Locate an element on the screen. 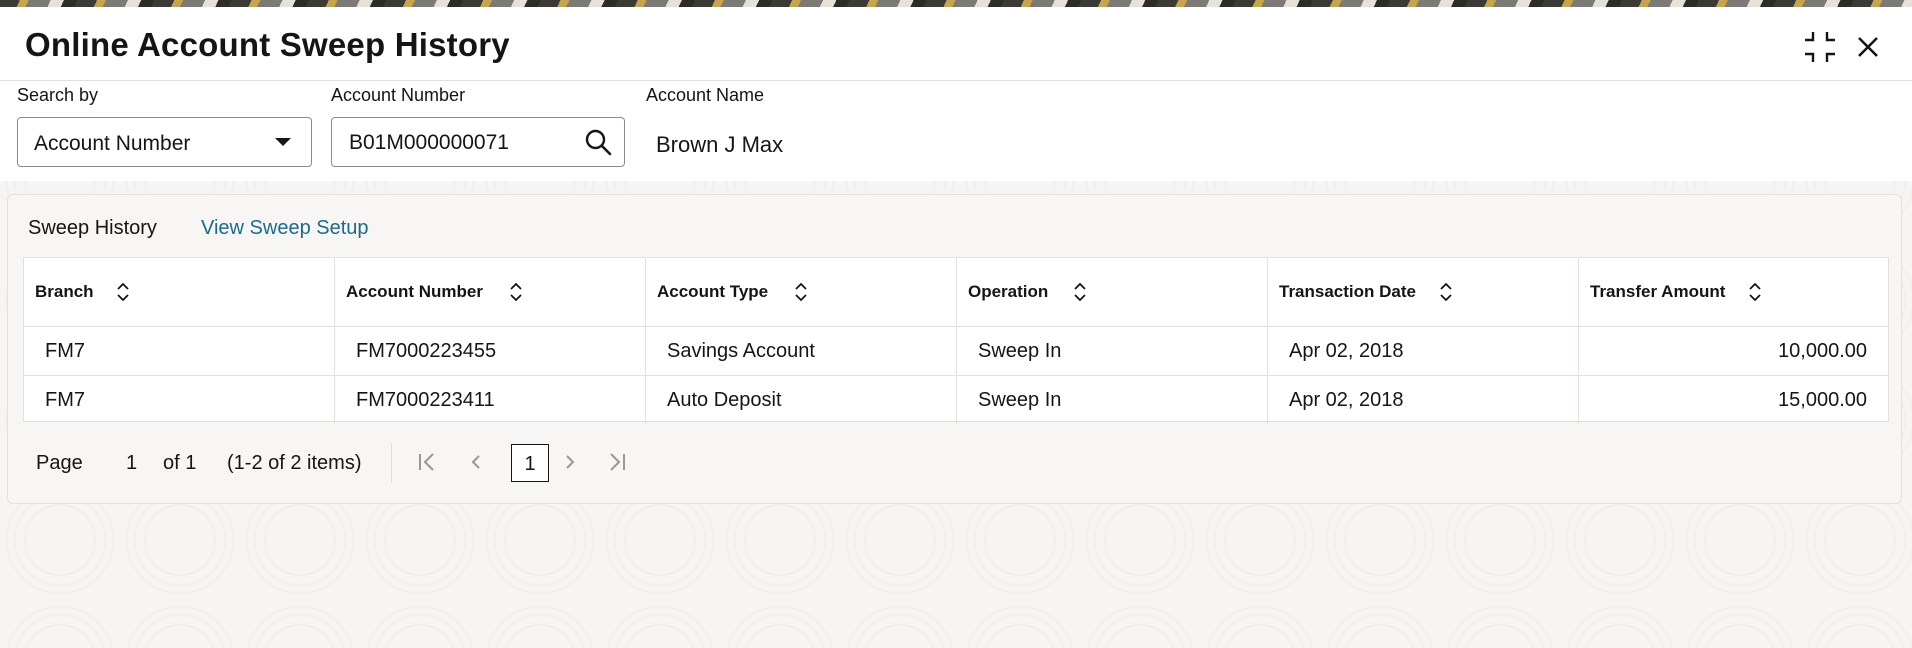  tab-sweep-history: Sweep History is located at coordinates (92, 228).